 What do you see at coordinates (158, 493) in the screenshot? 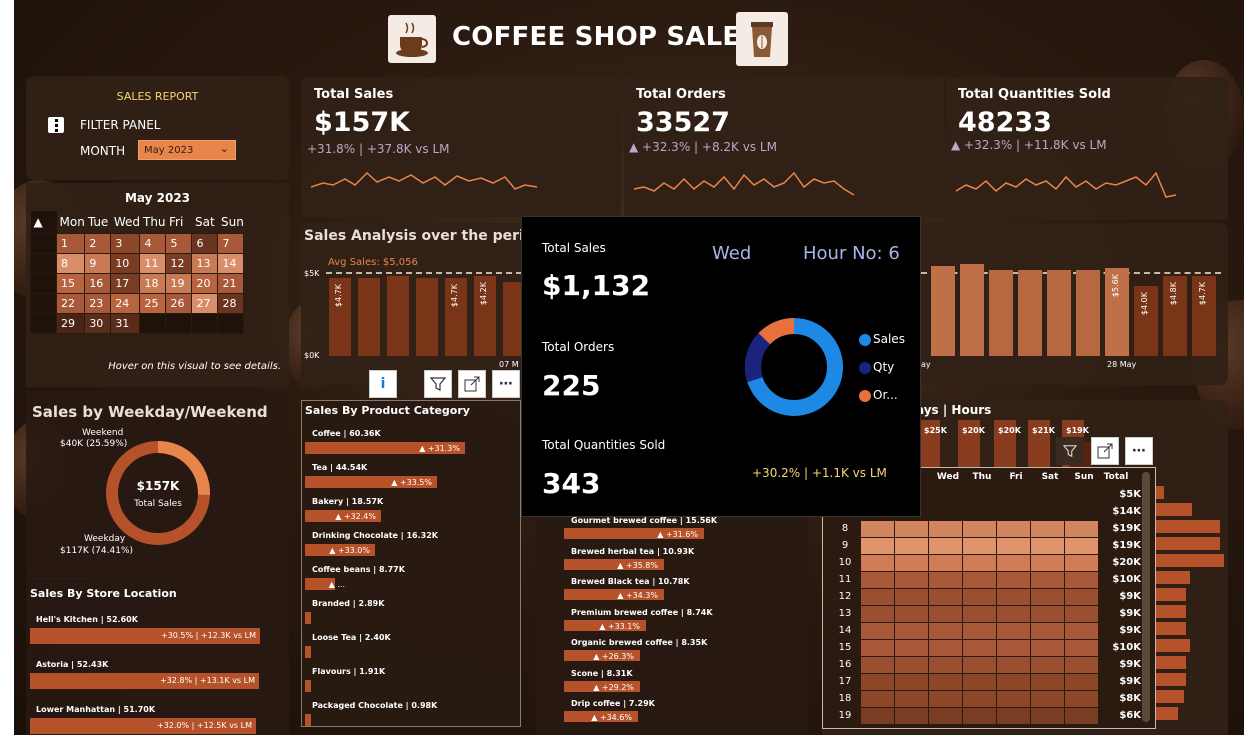
I see `weekday-weekend-donut` at bounding box center [158, 493].